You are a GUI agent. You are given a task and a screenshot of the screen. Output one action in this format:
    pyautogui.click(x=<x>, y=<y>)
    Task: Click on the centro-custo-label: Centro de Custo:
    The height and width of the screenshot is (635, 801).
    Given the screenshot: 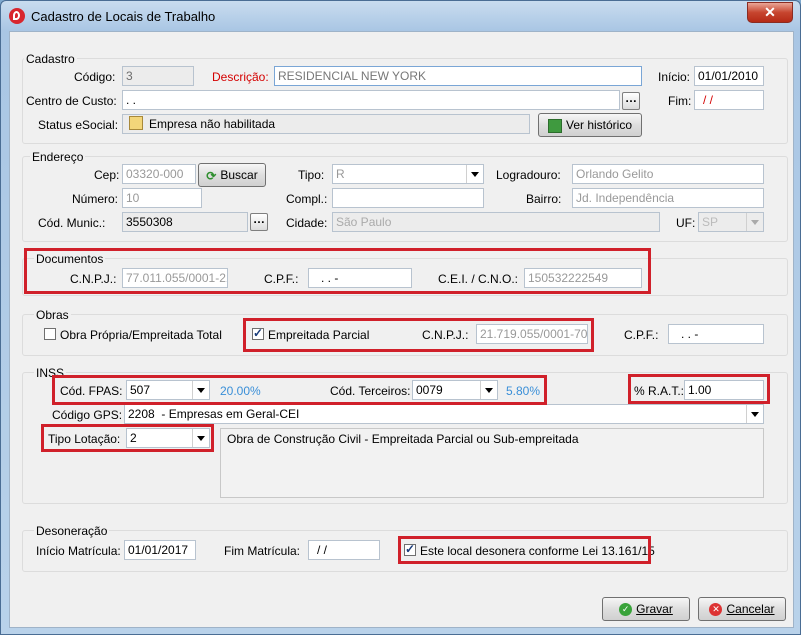 What is the action you would take?
    pyautogui.click(x=71, y=101)
    